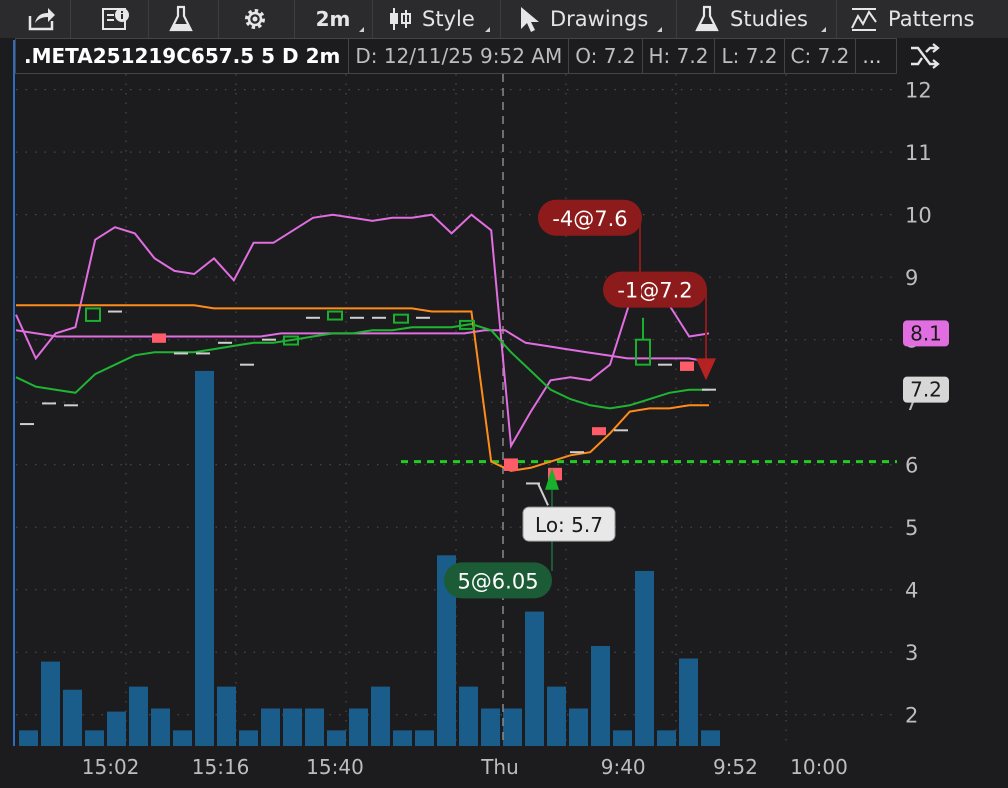  Describe the element at coordinates (706, 369) in the screenshot. I see `sell-arrow` at that location.